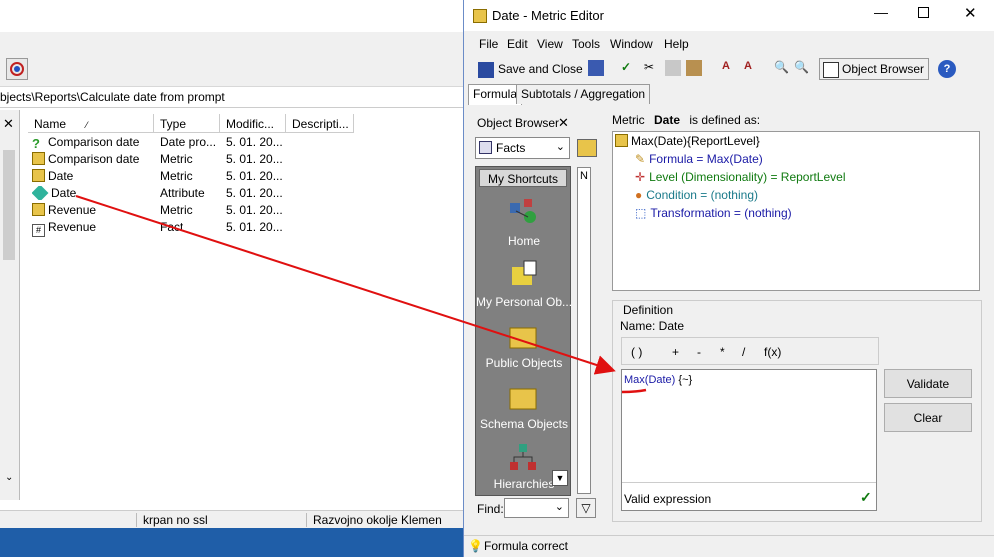 This screenshot has height=557, width=994. What do you see at coordinates (729, 93) in the screenshot?
I see `editor-tabs: Formula Subtotals / Aggregation` at bounding box center [729, 93].